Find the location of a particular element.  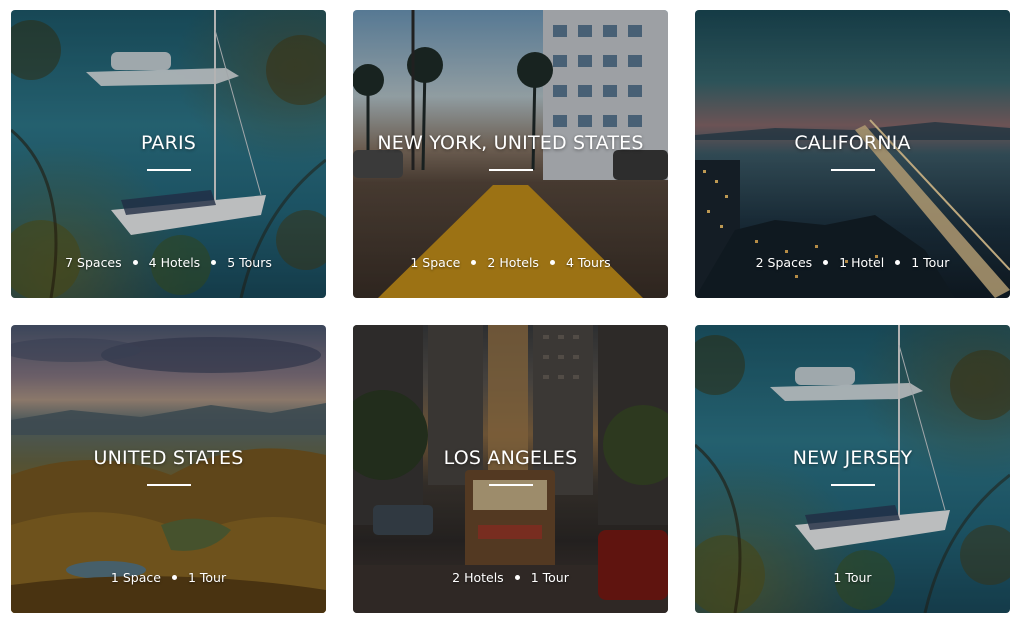

destination-stats: 1 Tour is located at coordinates (852, 577).